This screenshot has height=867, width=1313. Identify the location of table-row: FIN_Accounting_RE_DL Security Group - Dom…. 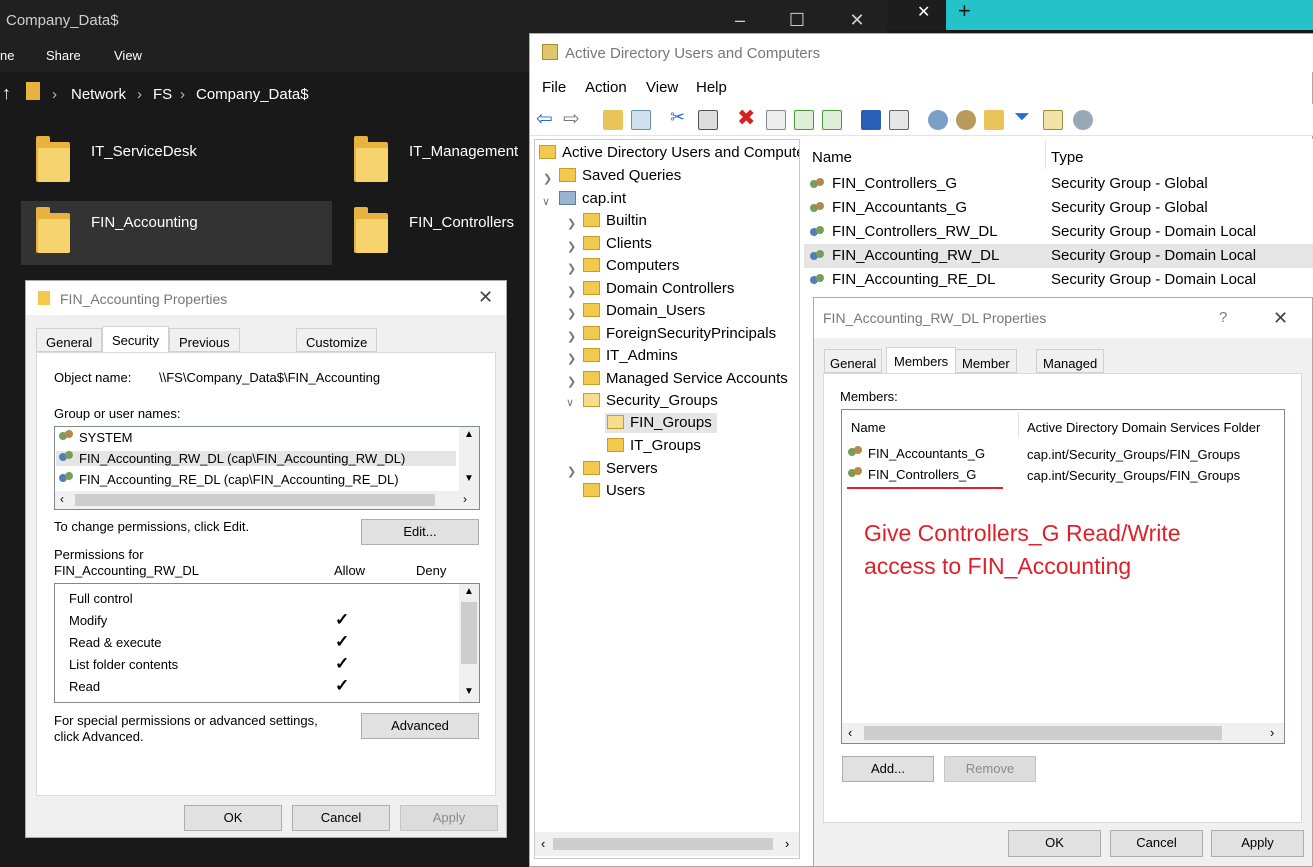
(1058, 280).